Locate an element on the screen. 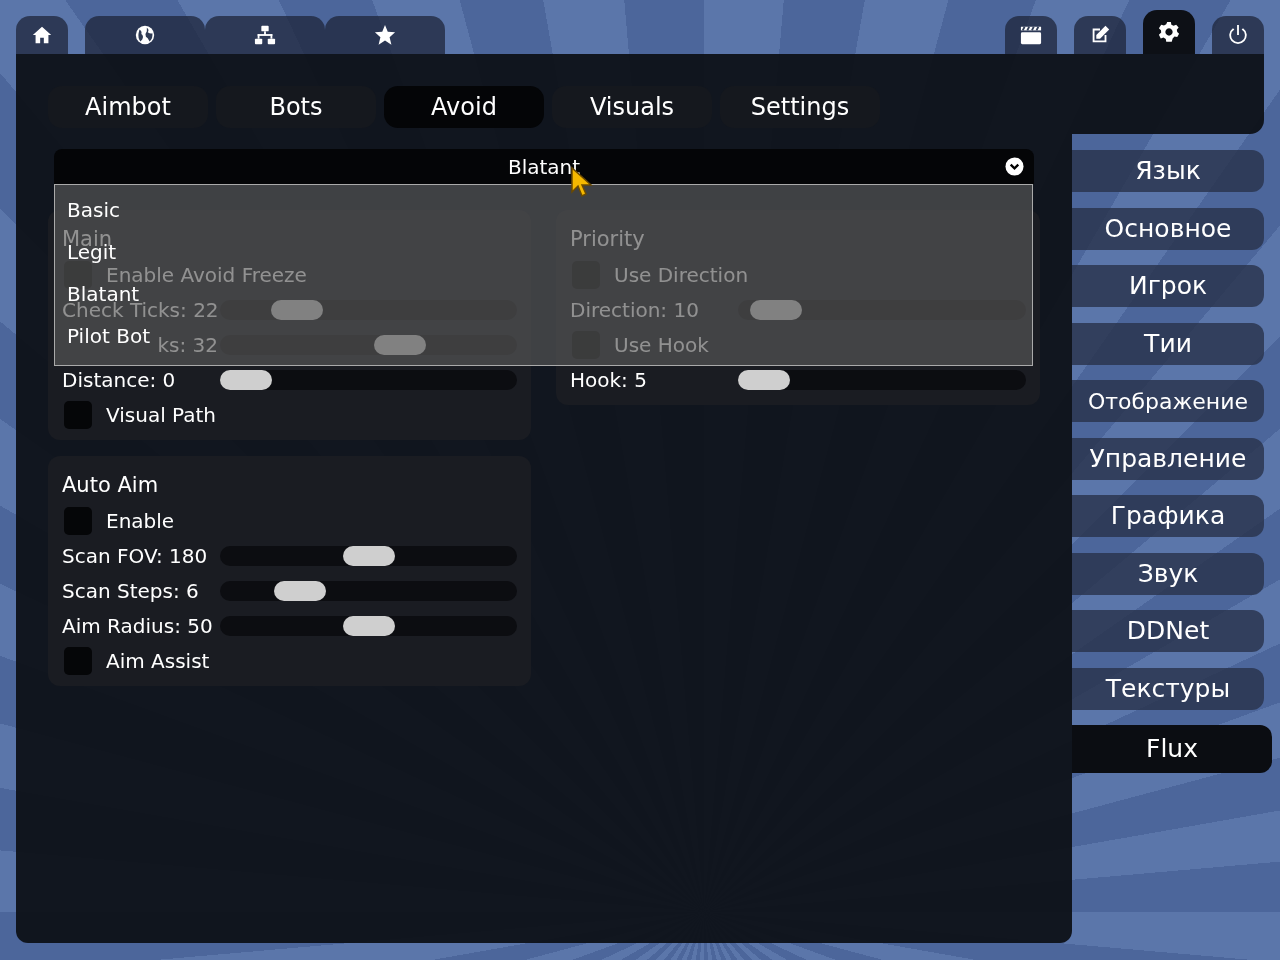  power-icon is located at coordinates (1238, 35).